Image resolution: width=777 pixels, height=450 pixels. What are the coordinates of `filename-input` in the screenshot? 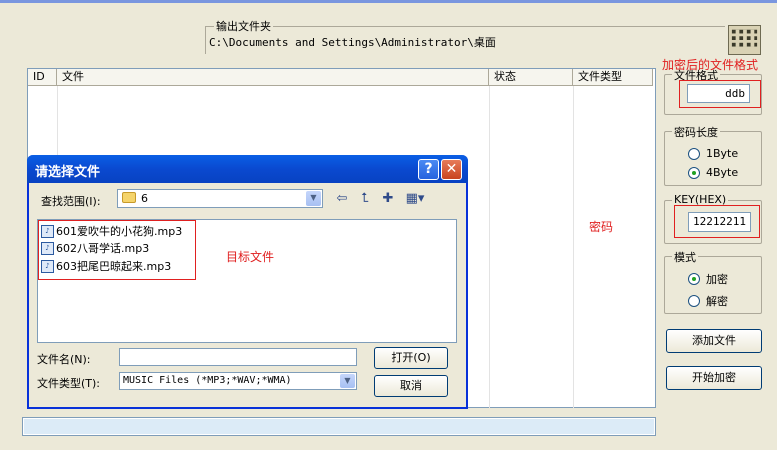 It's located at (238, 357).